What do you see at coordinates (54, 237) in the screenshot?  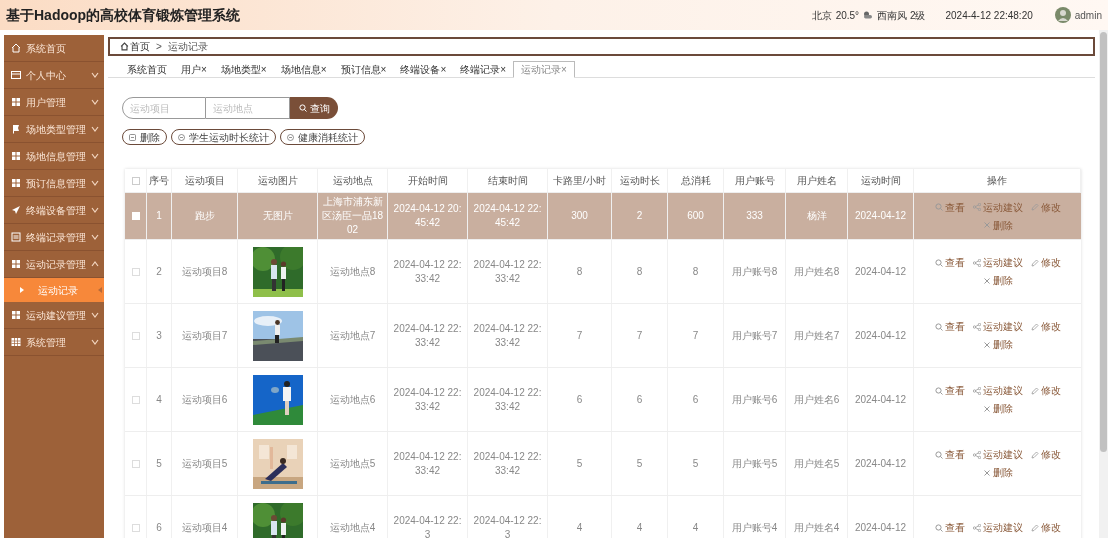 I see `sidebar-item: 终端记录管理` at bounding box center [54, 237].